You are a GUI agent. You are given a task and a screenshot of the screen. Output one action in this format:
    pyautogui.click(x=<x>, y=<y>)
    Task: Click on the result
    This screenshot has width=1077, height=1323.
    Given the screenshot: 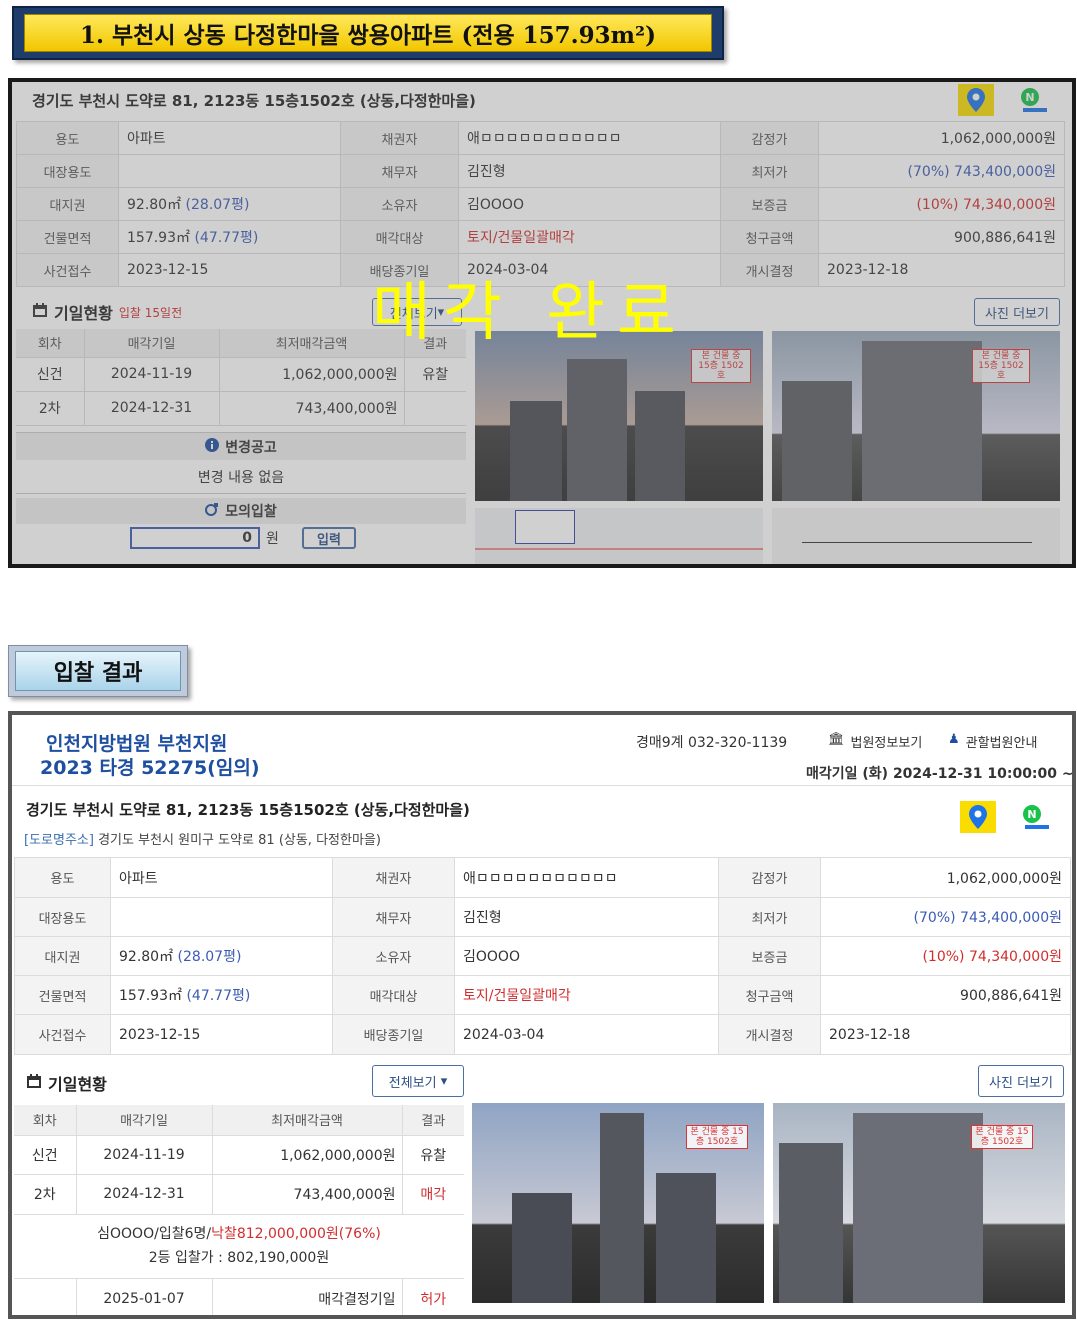 What is the action you would take?
    pyautogui.click(x=434, y=408)
    